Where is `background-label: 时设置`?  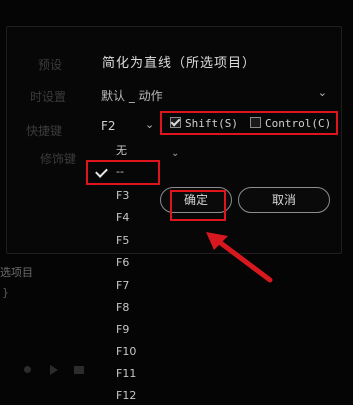 background-label: 时设置 is located at coordinates (48, 97).